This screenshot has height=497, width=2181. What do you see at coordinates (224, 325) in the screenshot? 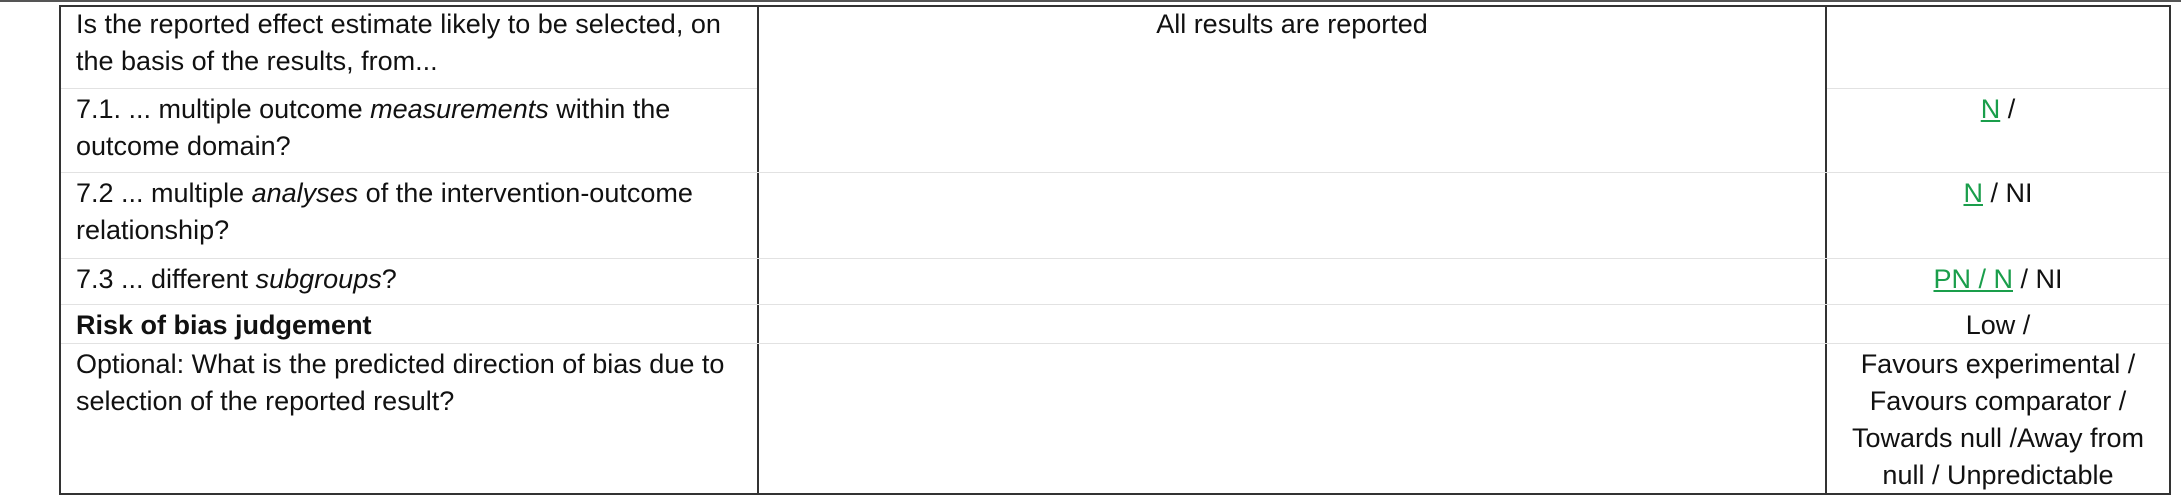
I see `risk-label-text: Risk of bias judgement` at bounding box center [224, 325].